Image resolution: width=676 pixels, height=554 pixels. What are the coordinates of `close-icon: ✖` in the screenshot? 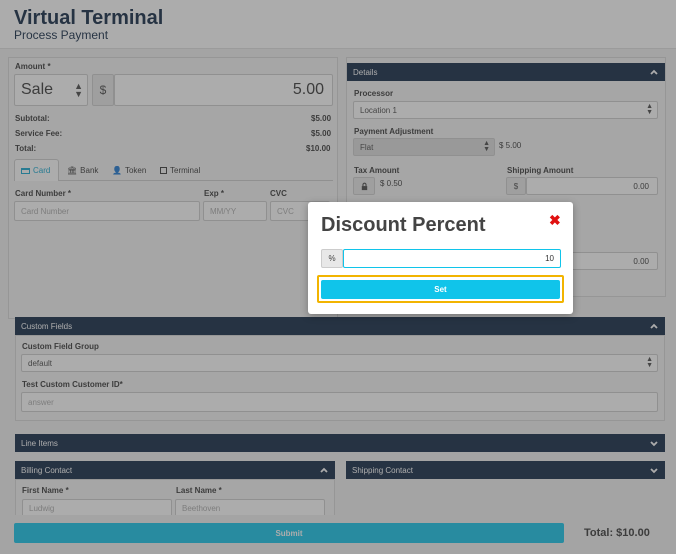 It's located at (555, 220).